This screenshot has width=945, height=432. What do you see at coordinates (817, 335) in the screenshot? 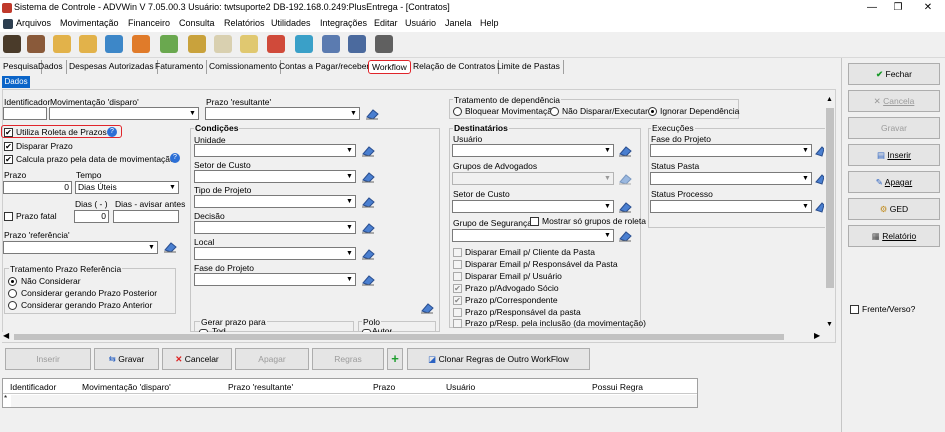
I see `scroll-right-icon: ▶` at bounding box center [817, 335].